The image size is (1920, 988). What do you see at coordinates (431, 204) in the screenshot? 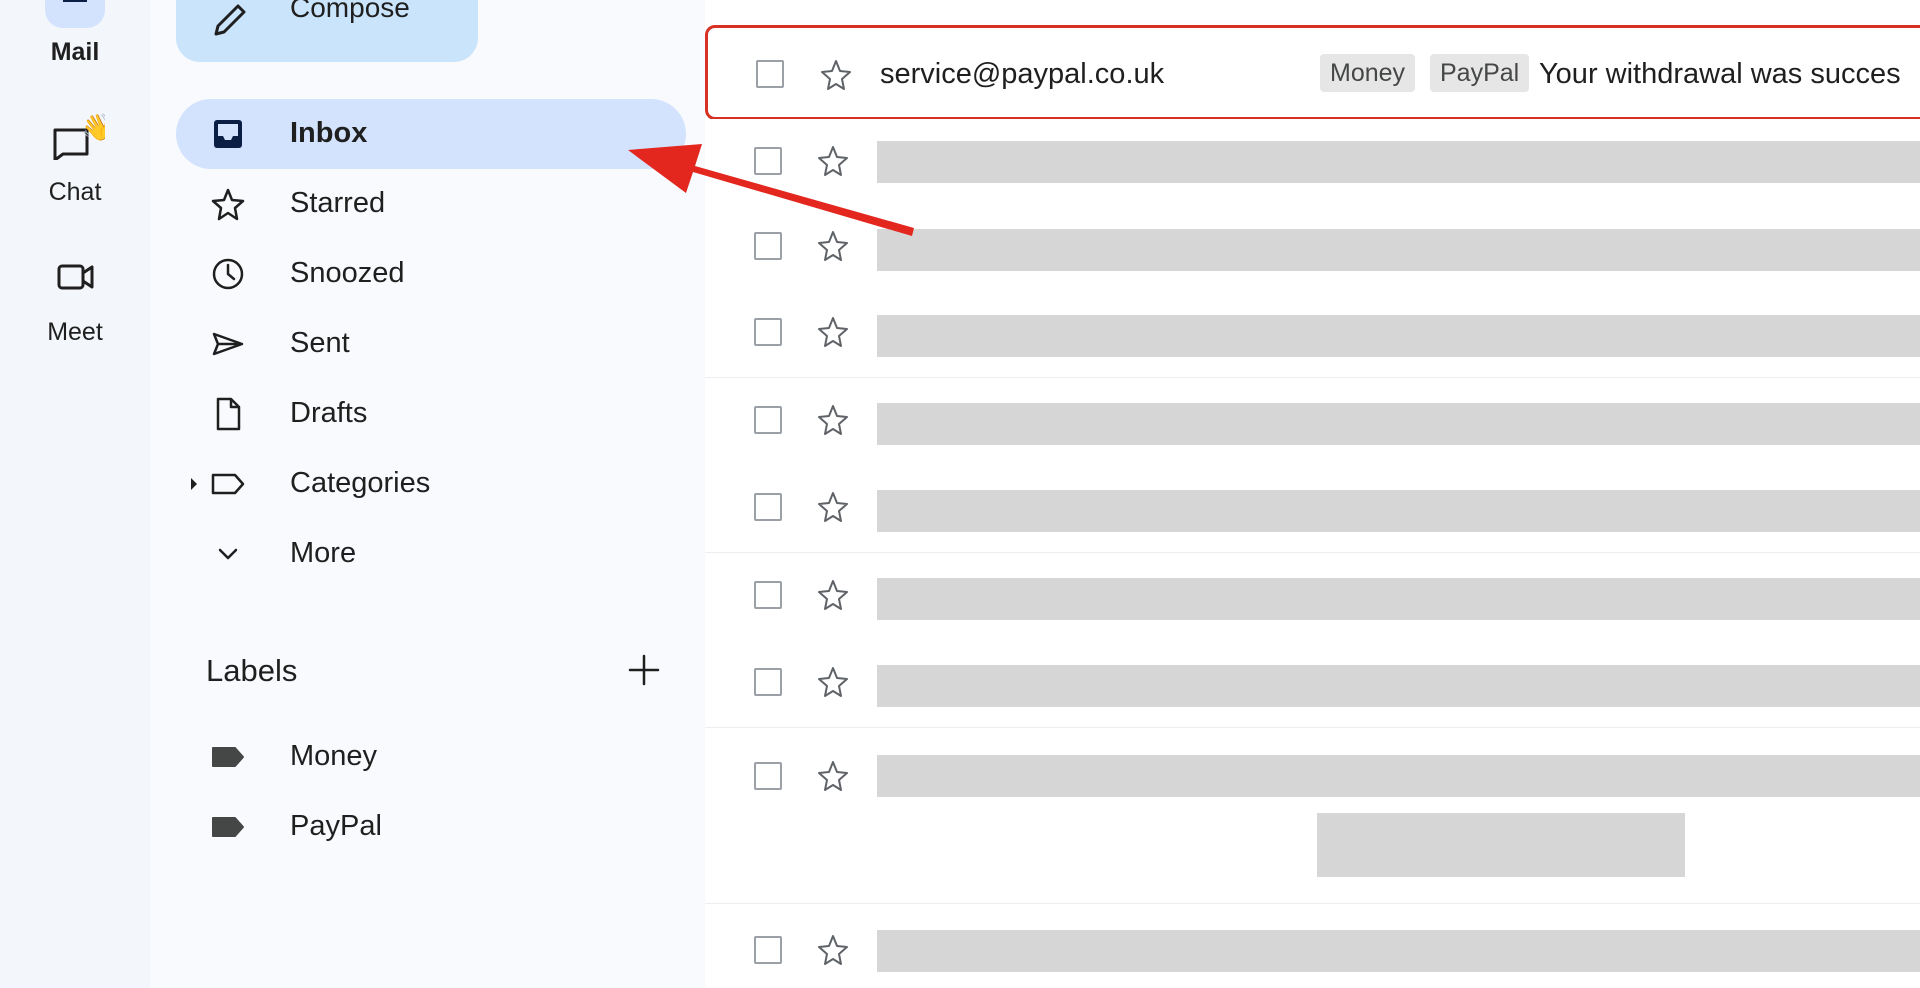
I see `nav-item-starred: Starred` at bounding box center [431, 204].